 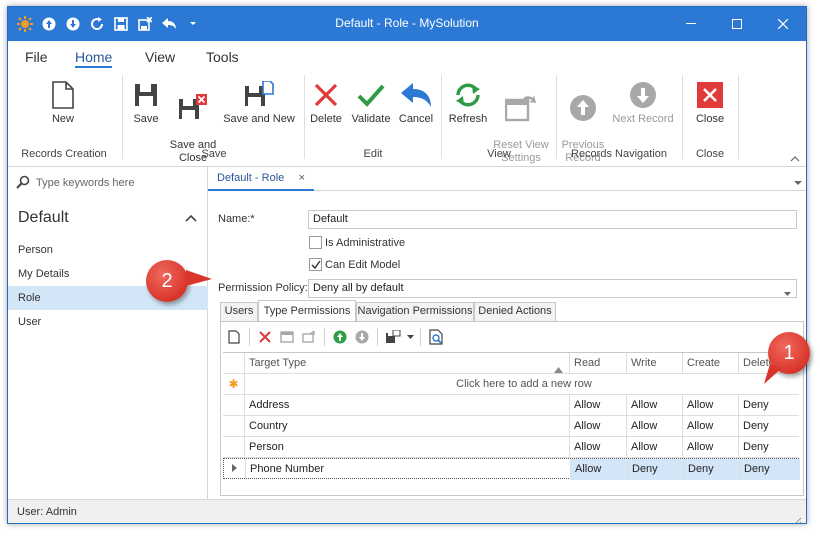 What do you see at coordinates (302, 178) in the screenshot?
I see `close-tab-icon: ×` at bounding box center [302, 178].